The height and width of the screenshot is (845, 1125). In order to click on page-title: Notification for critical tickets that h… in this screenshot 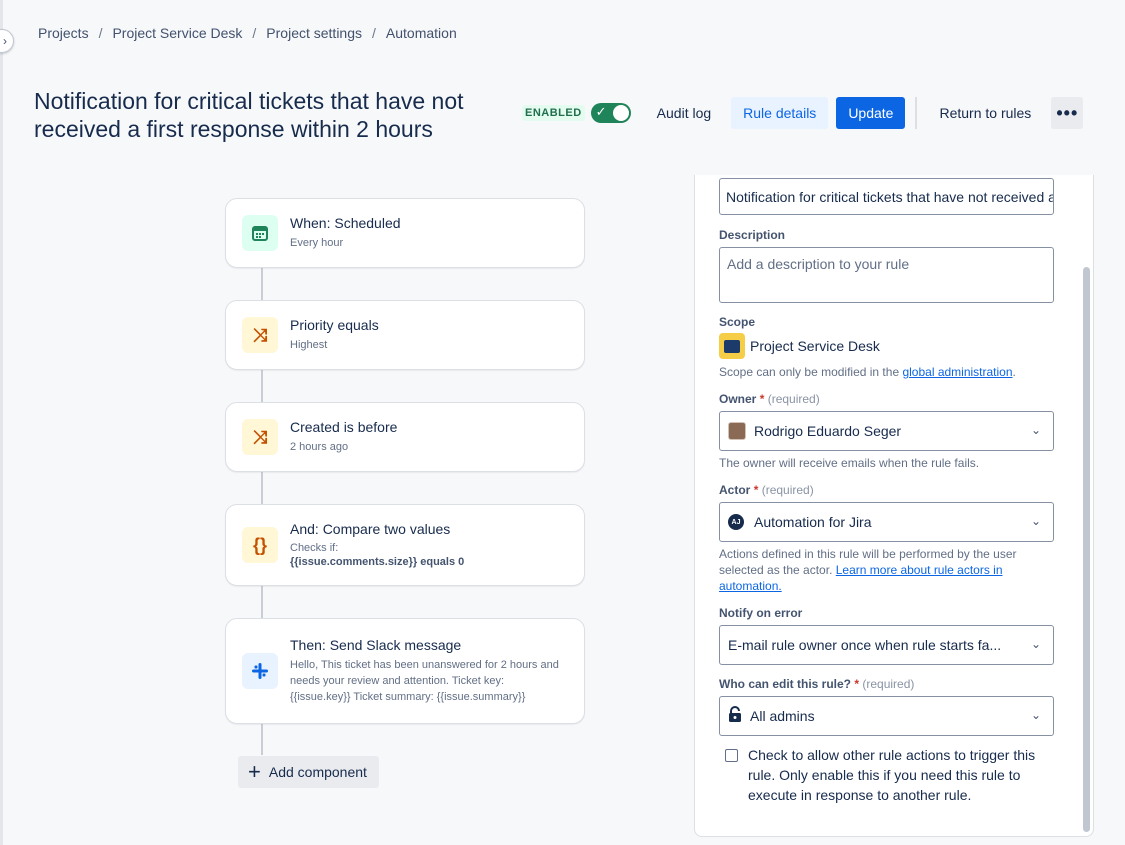, I will do `click(249, 115)`.